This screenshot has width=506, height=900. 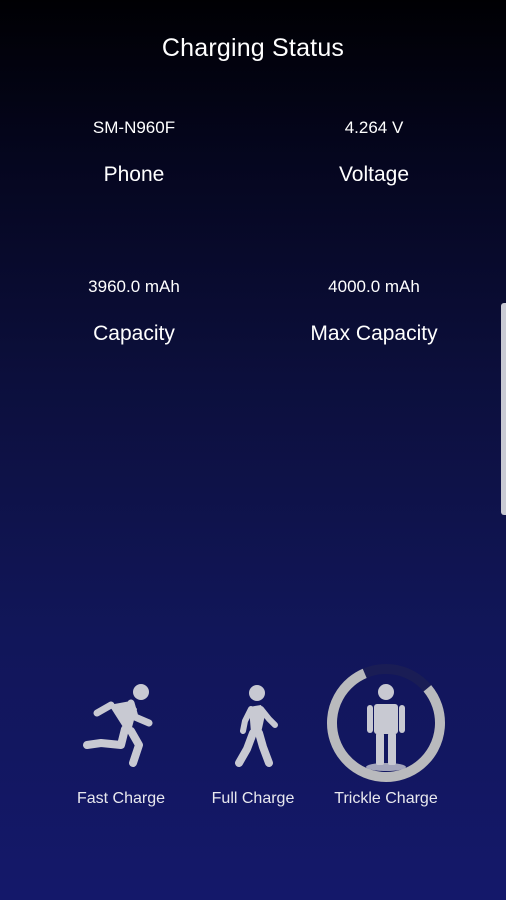 I want to click on voltage-label: Voltage, so click(x=374, y=174).